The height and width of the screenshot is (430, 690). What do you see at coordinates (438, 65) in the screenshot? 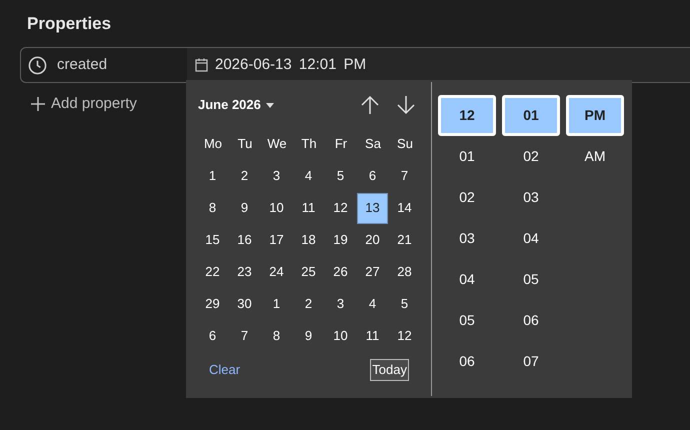
I see `date-value-field: 2026-06-13 12:01 PM` at bounding box center [438, 65].